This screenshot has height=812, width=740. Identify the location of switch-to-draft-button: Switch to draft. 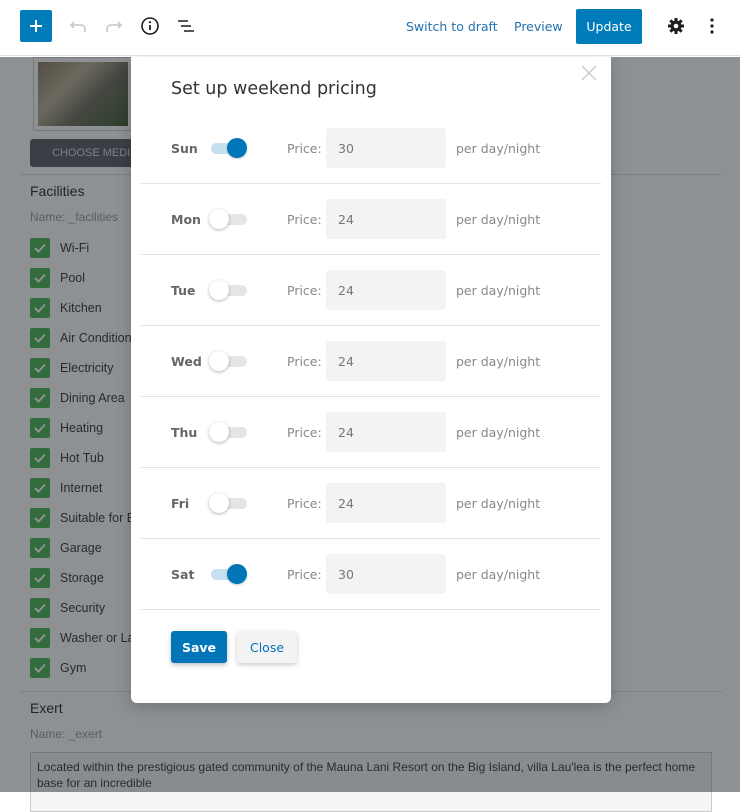
(452, 26).